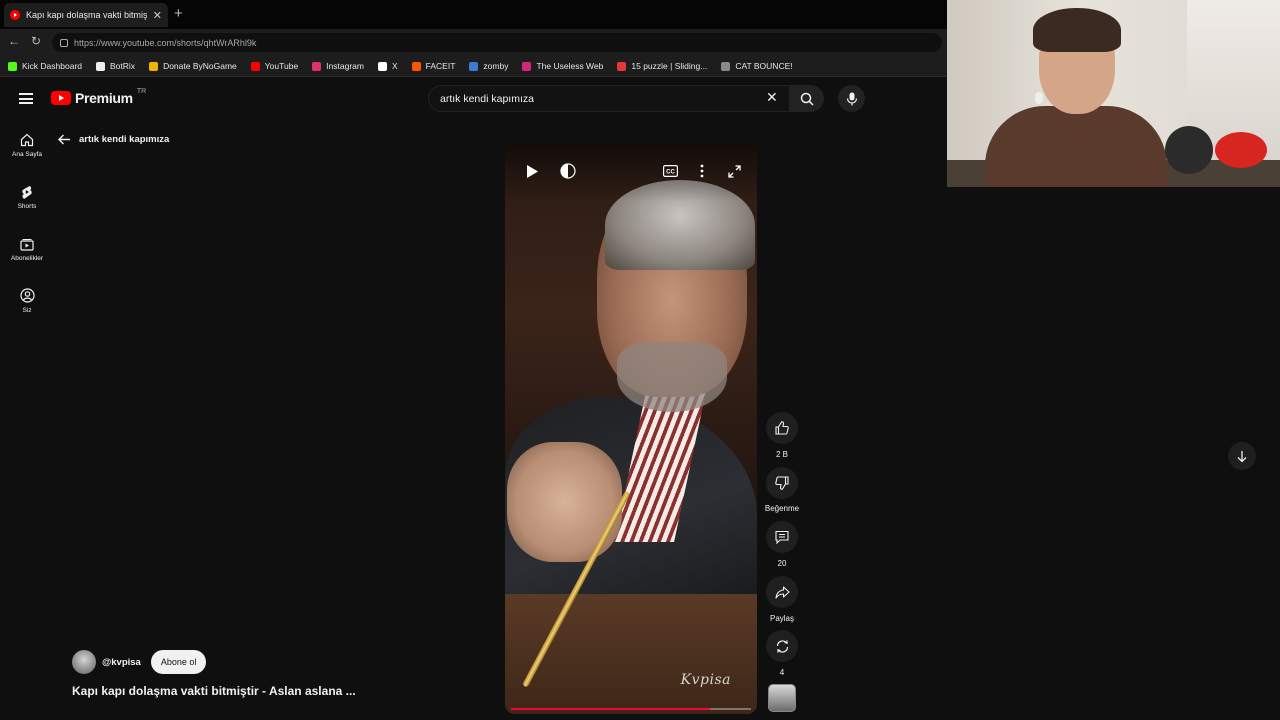 This screenshot has width=1280, height=720. Describe the element at coordinates (764, 66) in the screenshot. I see `bookmark-label: CAT BOUNCE!` at that location.